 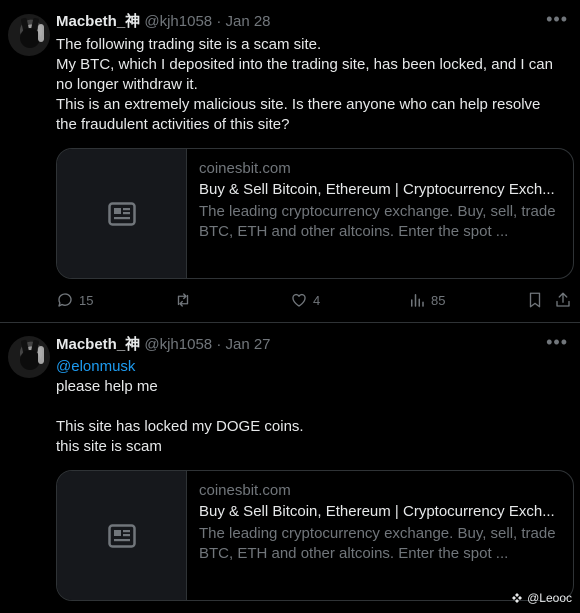 I want to click on binance-logo-icon, so click(x=517, y=598).